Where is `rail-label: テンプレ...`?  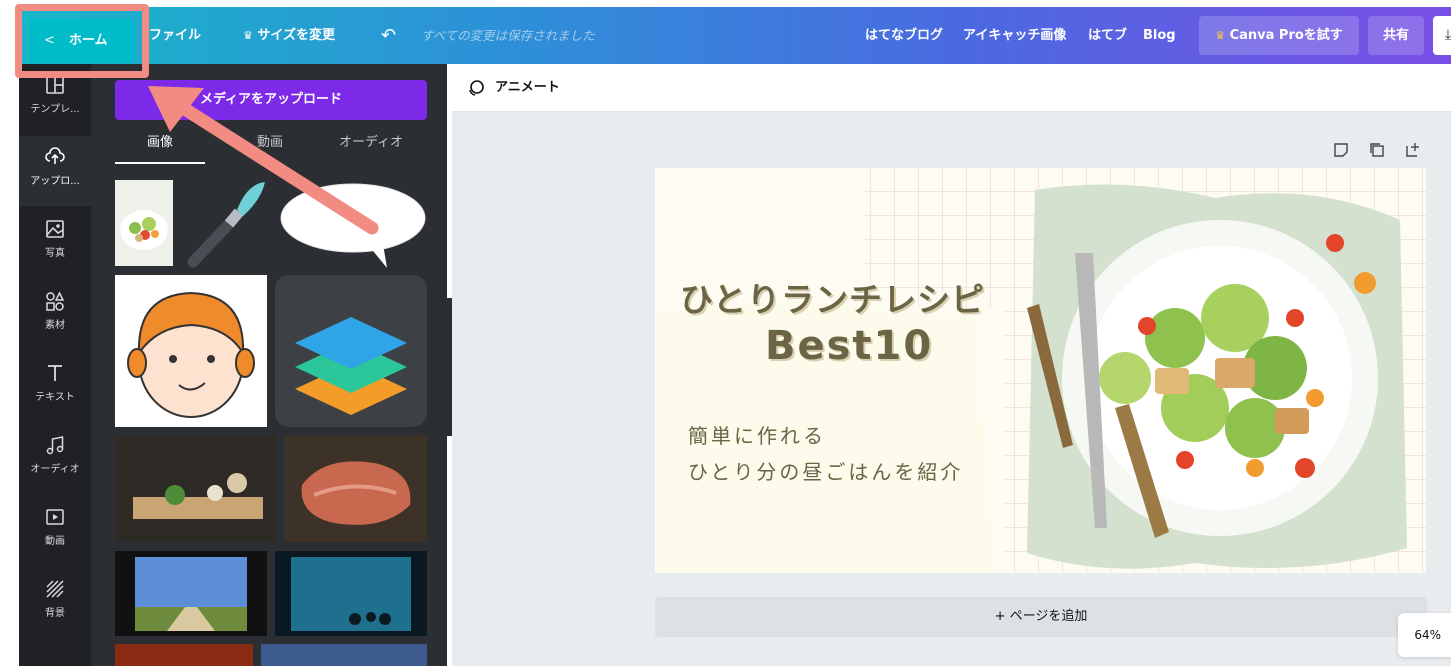 rail-label: テンプレ... is located at coordinates (55, 109).